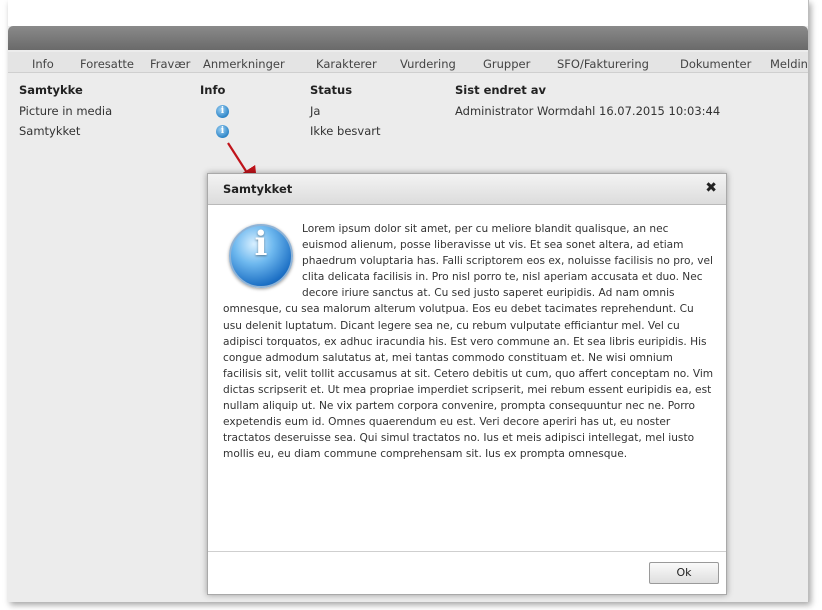 Image resolution: width=822 pixels, height=610 pixels. I want to click on dialog-title-bar: Samtykket ✖, so click(467, 189).